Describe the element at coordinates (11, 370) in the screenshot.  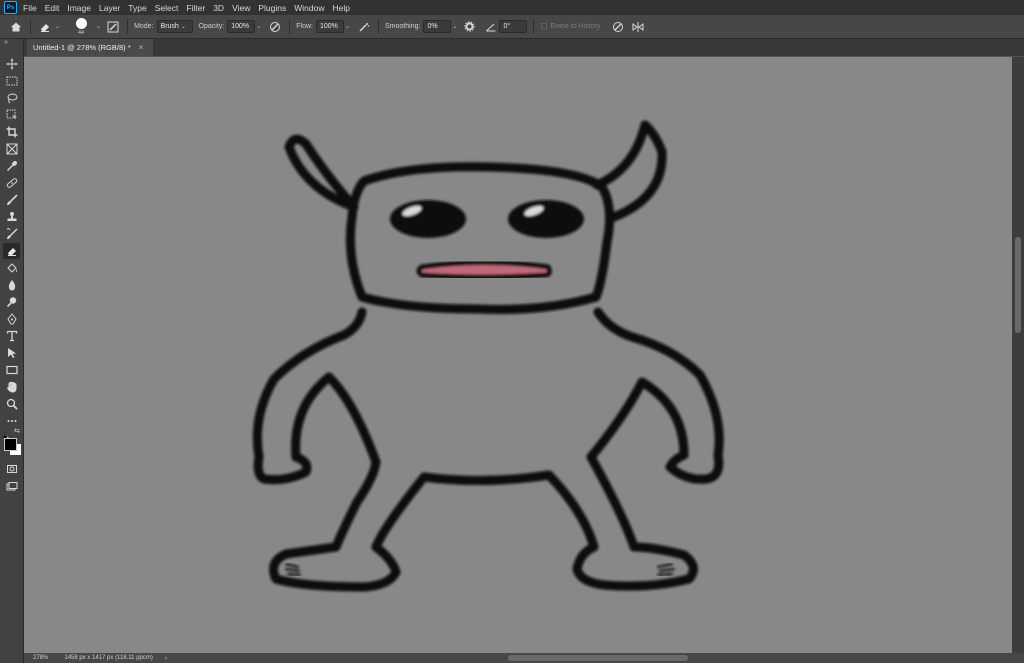
I see `rectangle-tool-icon` at that location.